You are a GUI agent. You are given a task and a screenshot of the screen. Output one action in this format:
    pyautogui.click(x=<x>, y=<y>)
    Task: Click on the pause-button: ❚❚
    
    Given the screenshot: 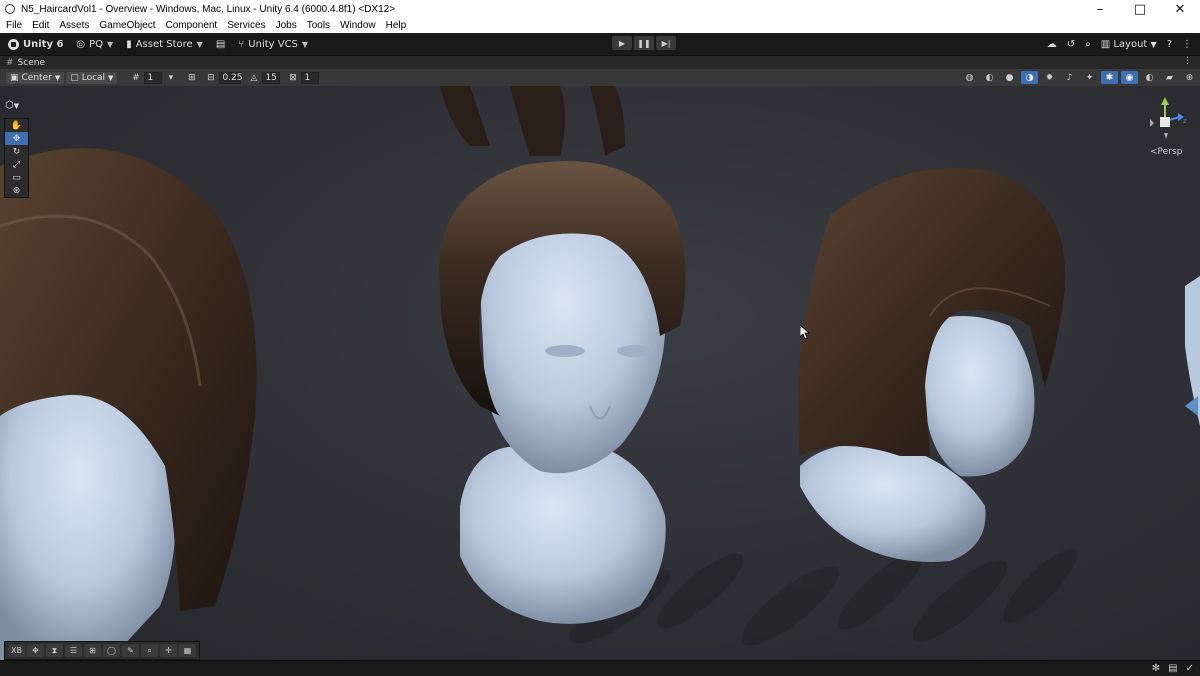 What is the action you would take?
    pyautogui.click(x=644, y=43)
    